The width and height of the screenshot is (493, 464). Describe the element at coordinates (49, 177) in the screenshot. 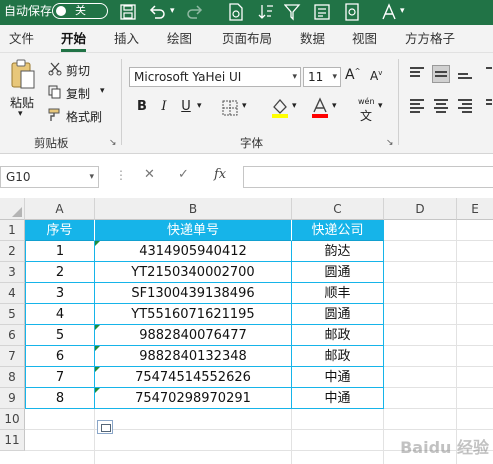

I see `name-box: G10 ▾` at that location.